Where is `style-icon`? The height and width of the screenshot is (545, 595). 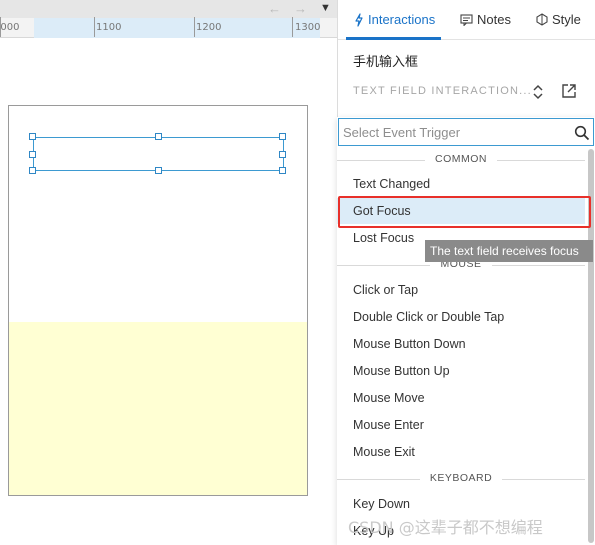
style-icon is located at coordinates (542, 19).